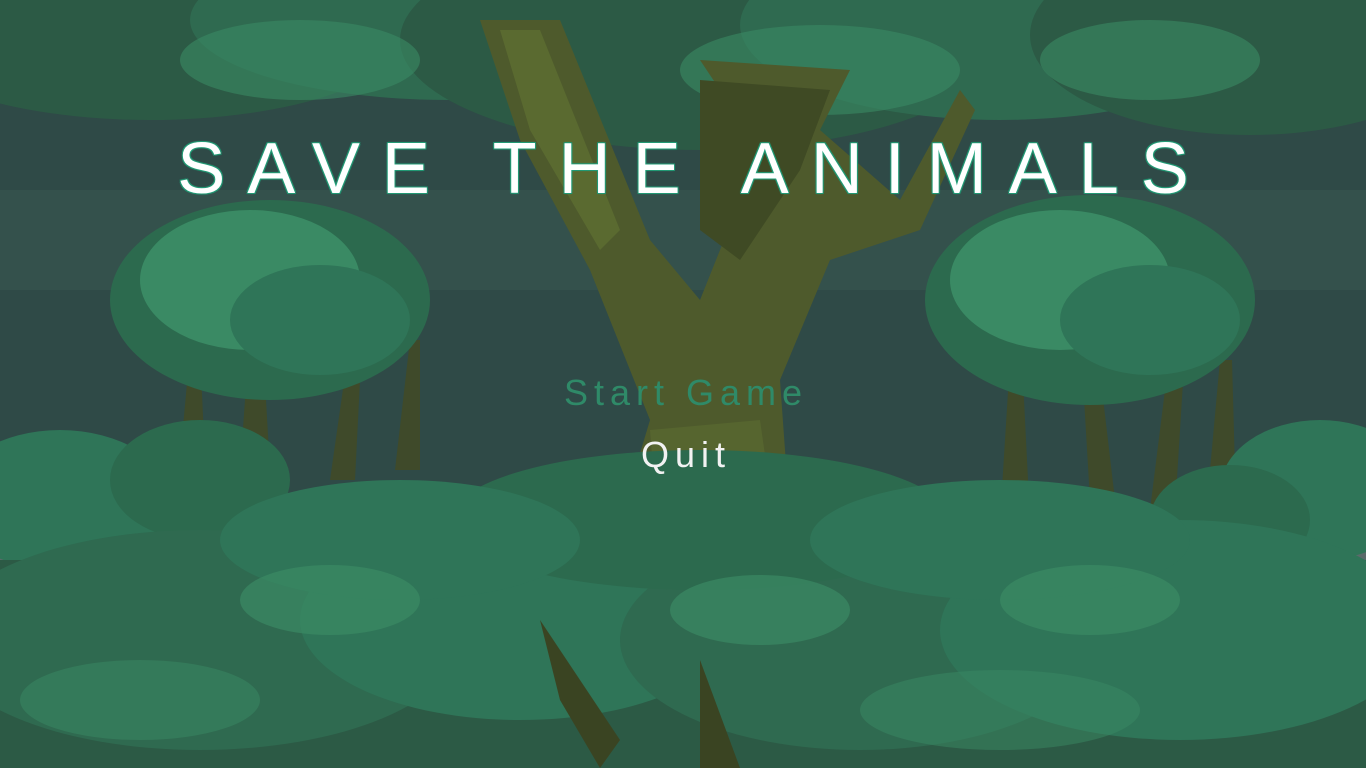 Image resolution: width=1366 pixels, height=768 pixels. I want to click on quit-button: Quit, so click(683, 455).